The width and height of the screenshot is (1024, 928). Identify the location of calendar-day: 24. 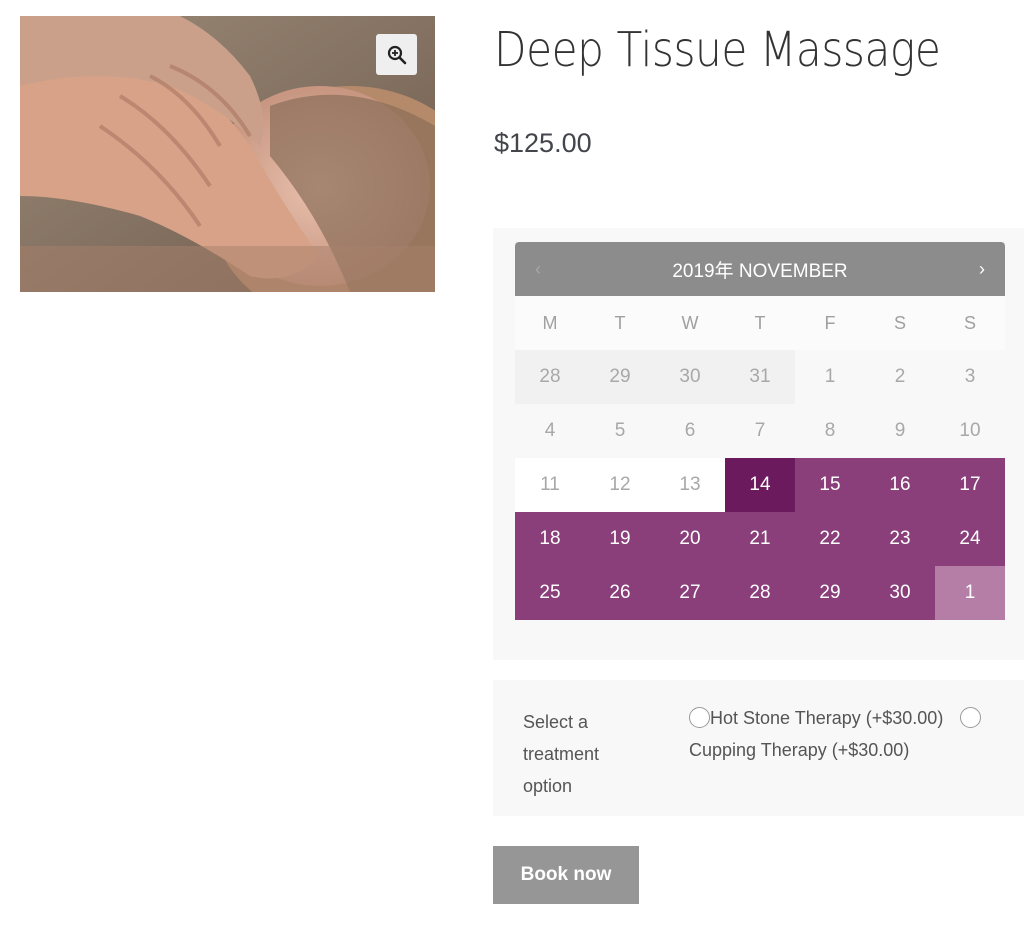
(970, 539).